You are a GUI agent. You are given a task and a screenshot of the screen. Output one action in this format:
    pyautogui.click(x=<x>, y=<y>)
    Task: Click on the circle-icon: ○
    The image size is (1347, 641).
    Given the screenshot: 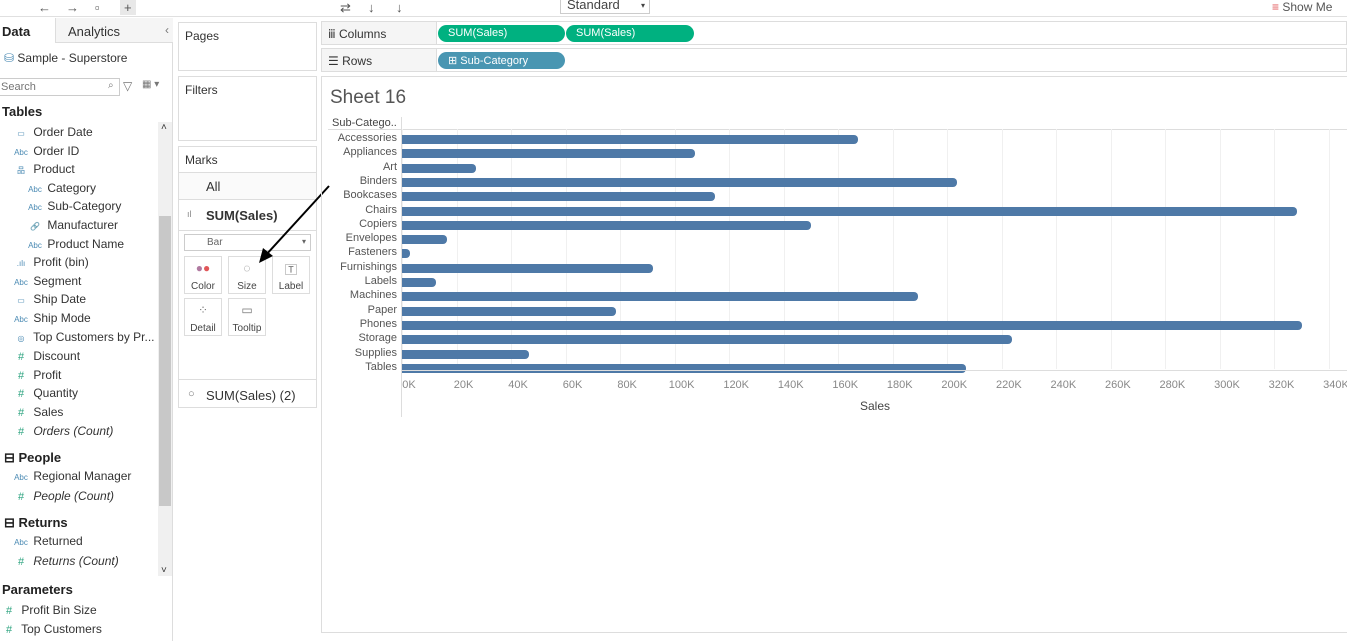 What is the action you would take?
    pyautogui.click(x=191, y=394)
    